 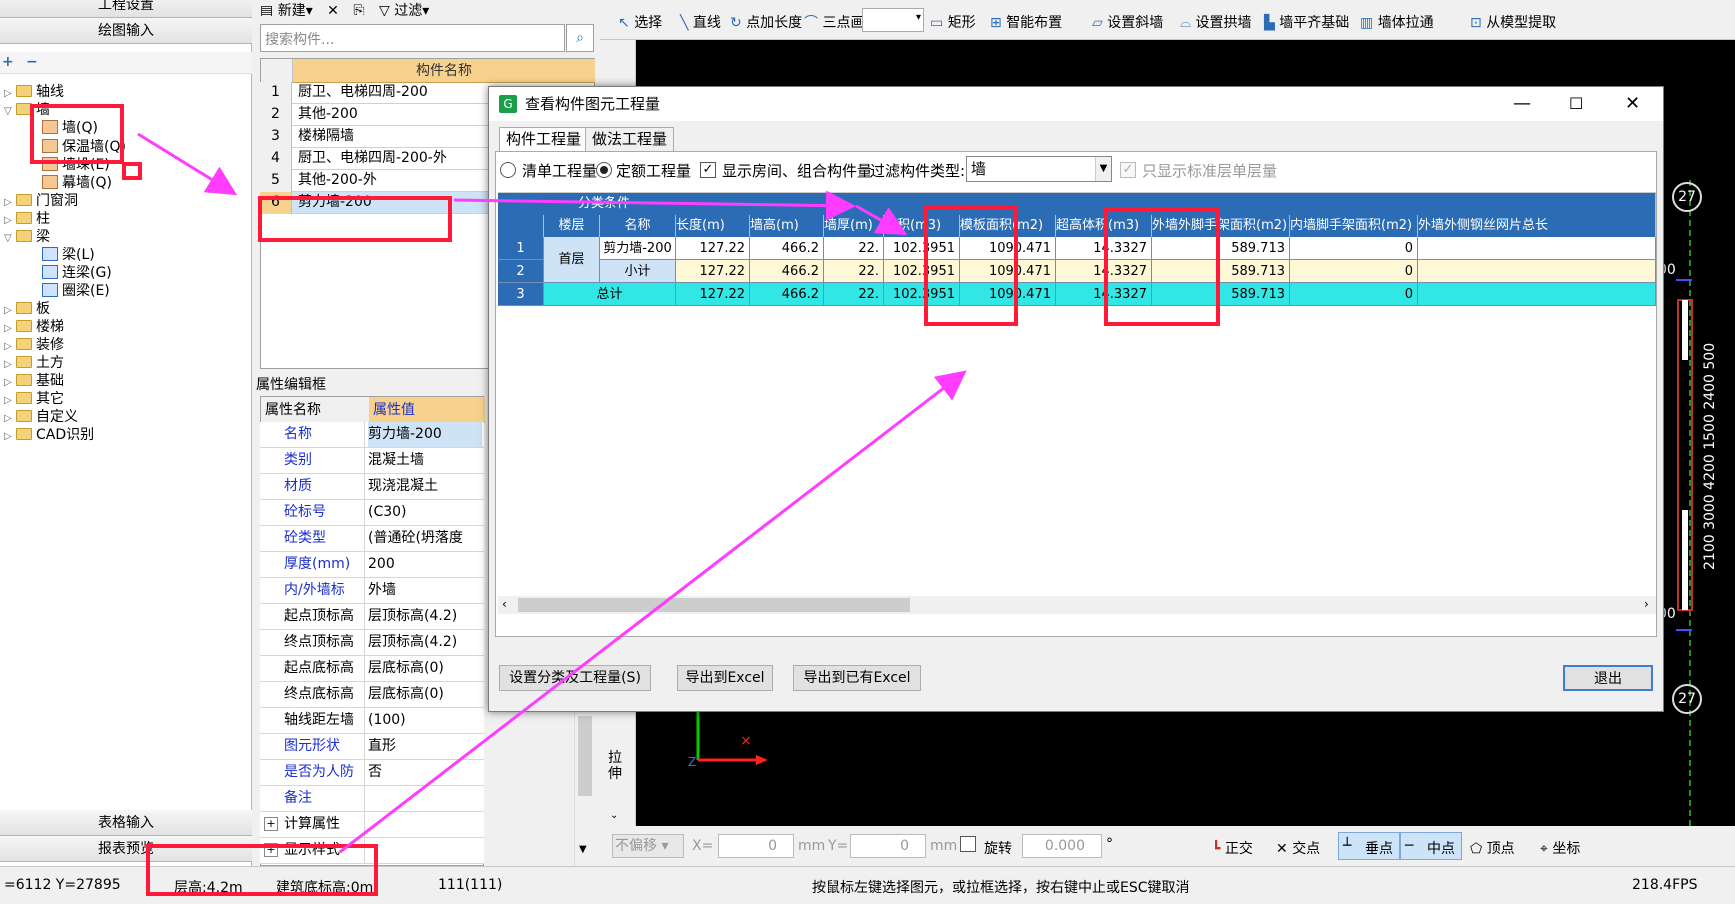 What do you see at coordinates (27, 219) in the screenshot?
I see `tree-folder: ▷ 柱` at bounding box center [27, 219].